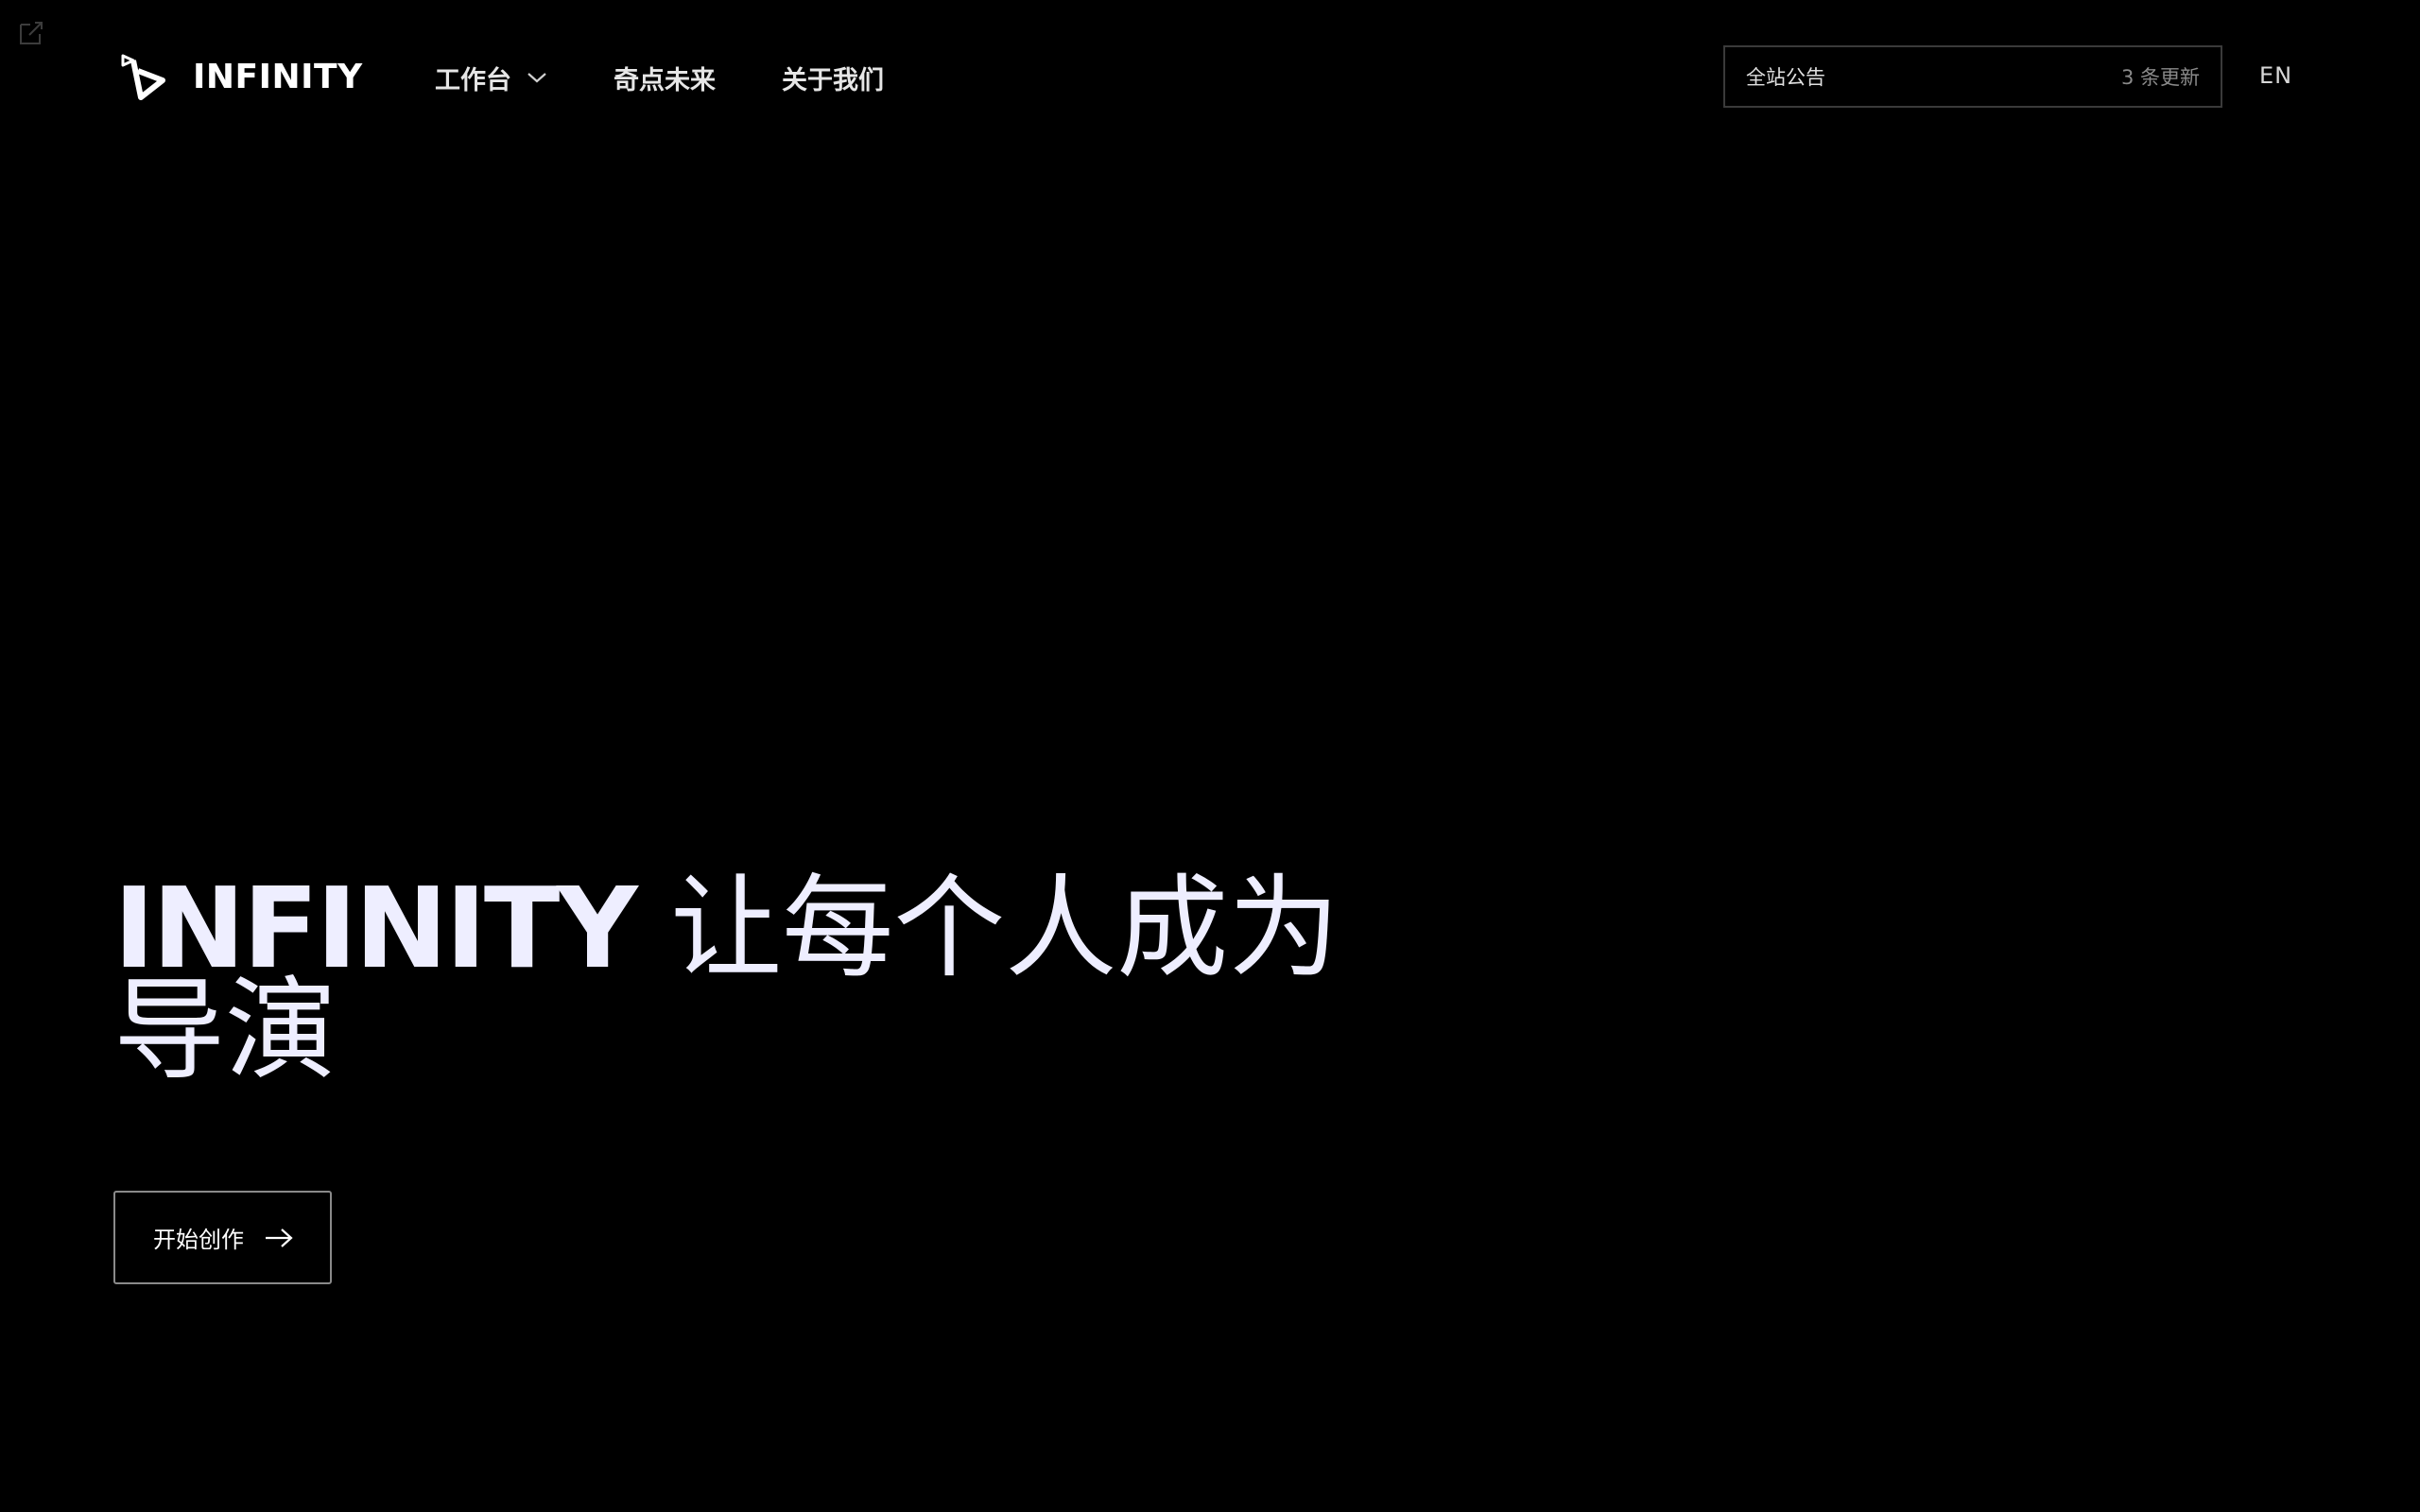 This screenshot has width=2420, height=1512. What do you see at coordinates (473, 80) in the screenshot?
I see `nav-item-label: 工作台` at bounding box center [473, 80].